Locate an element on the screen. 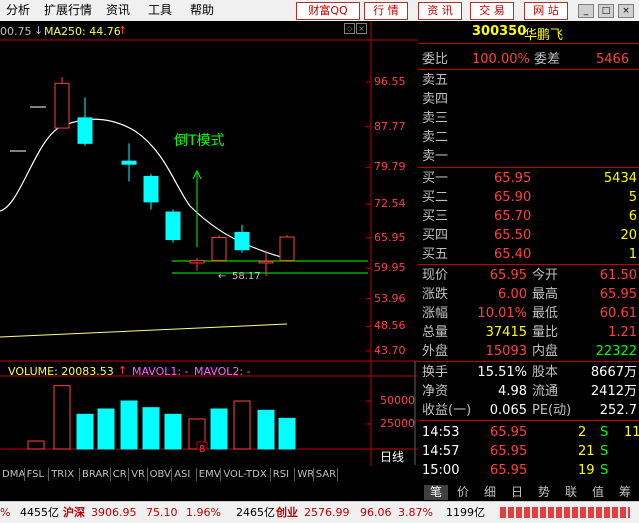 Image resolution: width=639 pixels, height=523 pixels. detail-tab: 势 is located at coordinates (544, 492).